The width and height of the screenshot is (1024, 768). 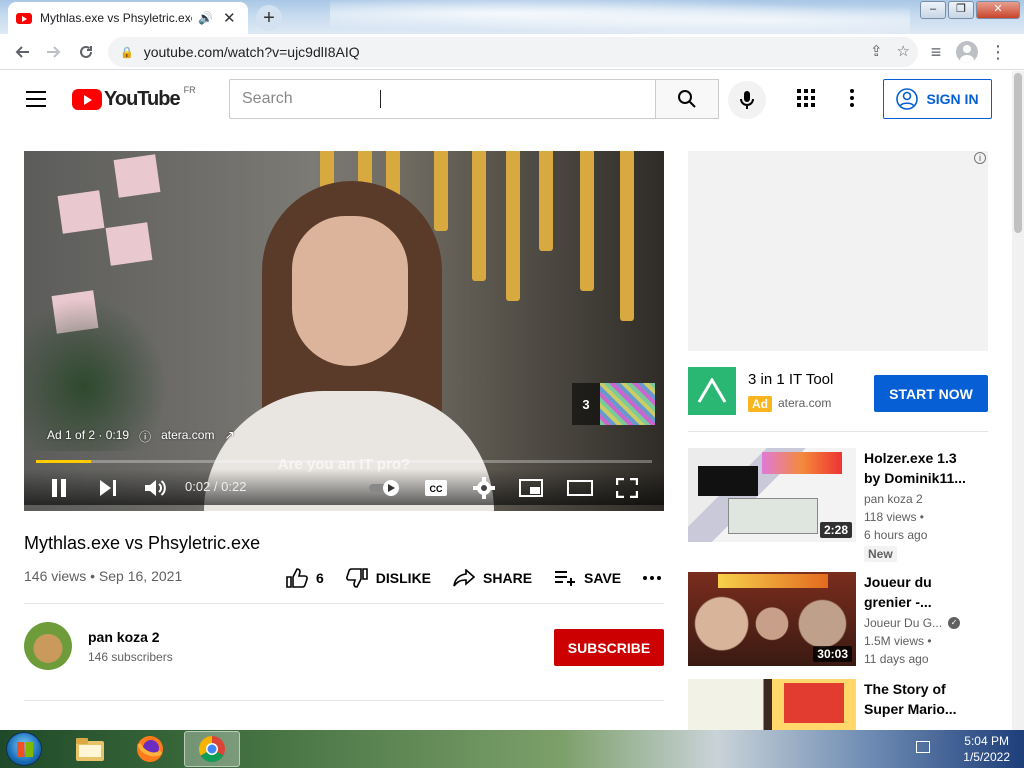 What do you see at coordinates (880, 554) in the screenshot?
I see `new-badge: New` at bounding box center [880, 554].